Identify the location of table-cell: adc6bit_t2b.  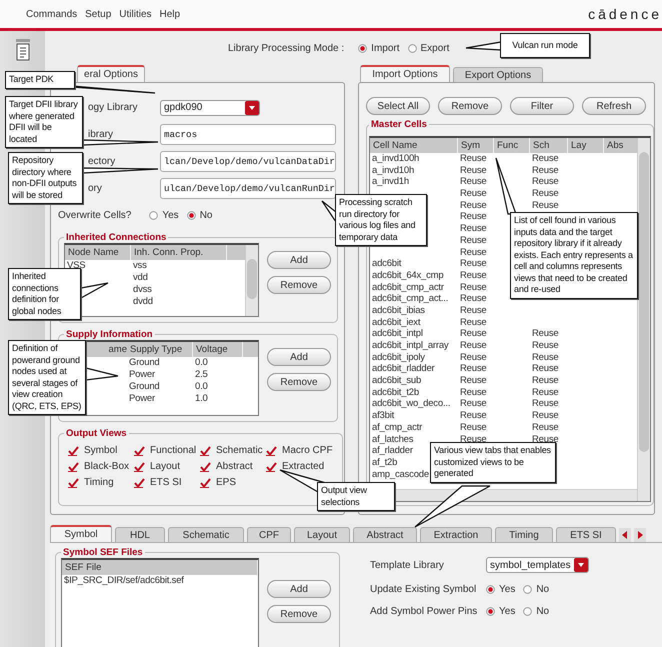
(394, 392).